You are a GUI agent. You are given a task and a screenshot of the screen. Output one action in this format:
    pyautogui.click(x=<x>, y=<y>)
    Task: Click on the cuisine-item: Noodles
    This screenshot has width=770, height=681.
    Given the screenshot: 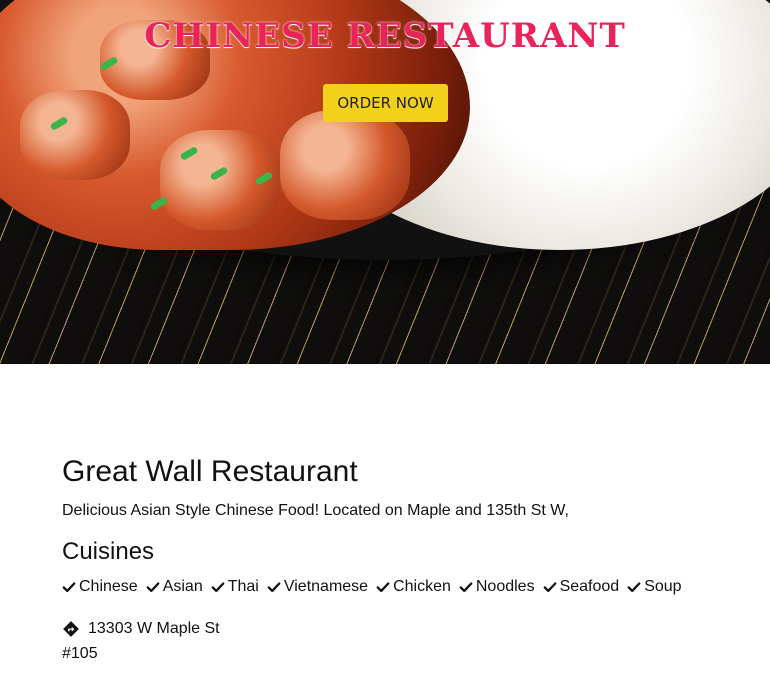 What is the action you would take?
    pyautogui.click(x=497, y=586)
    